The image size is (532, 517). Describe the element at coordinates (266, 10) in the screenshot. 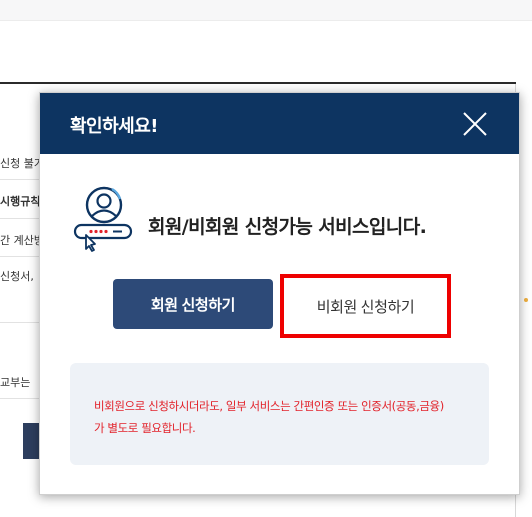

I see `top-bar` at that location.